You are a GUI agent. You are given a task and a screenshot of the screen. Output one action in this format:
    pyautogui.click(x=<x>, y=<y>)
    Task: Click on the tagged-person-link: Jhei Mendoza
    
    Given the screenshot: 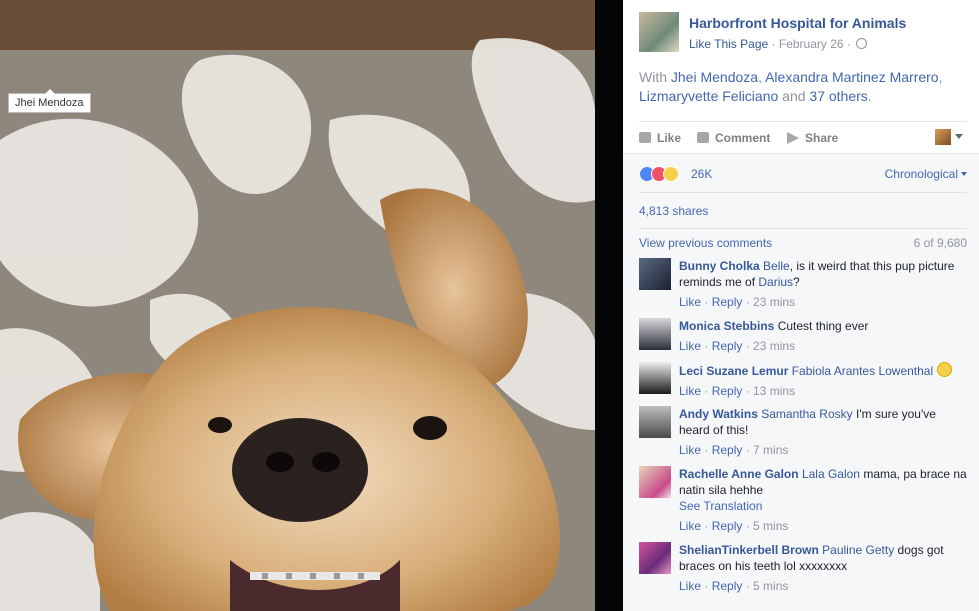 What is the action you would take?
    pyautogui.click(x=714, y=77)
    